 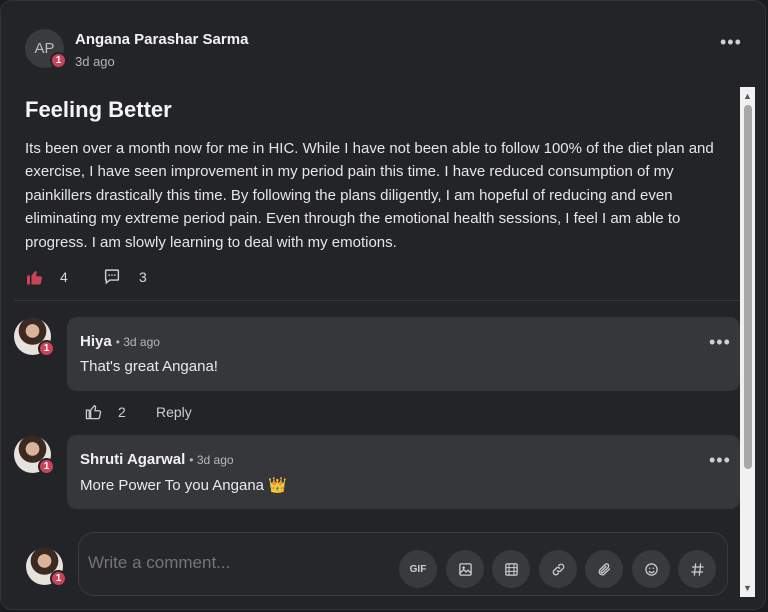 I want to click on commenter-name-text: Shruti Agarwal, so click(x=133, y=459).